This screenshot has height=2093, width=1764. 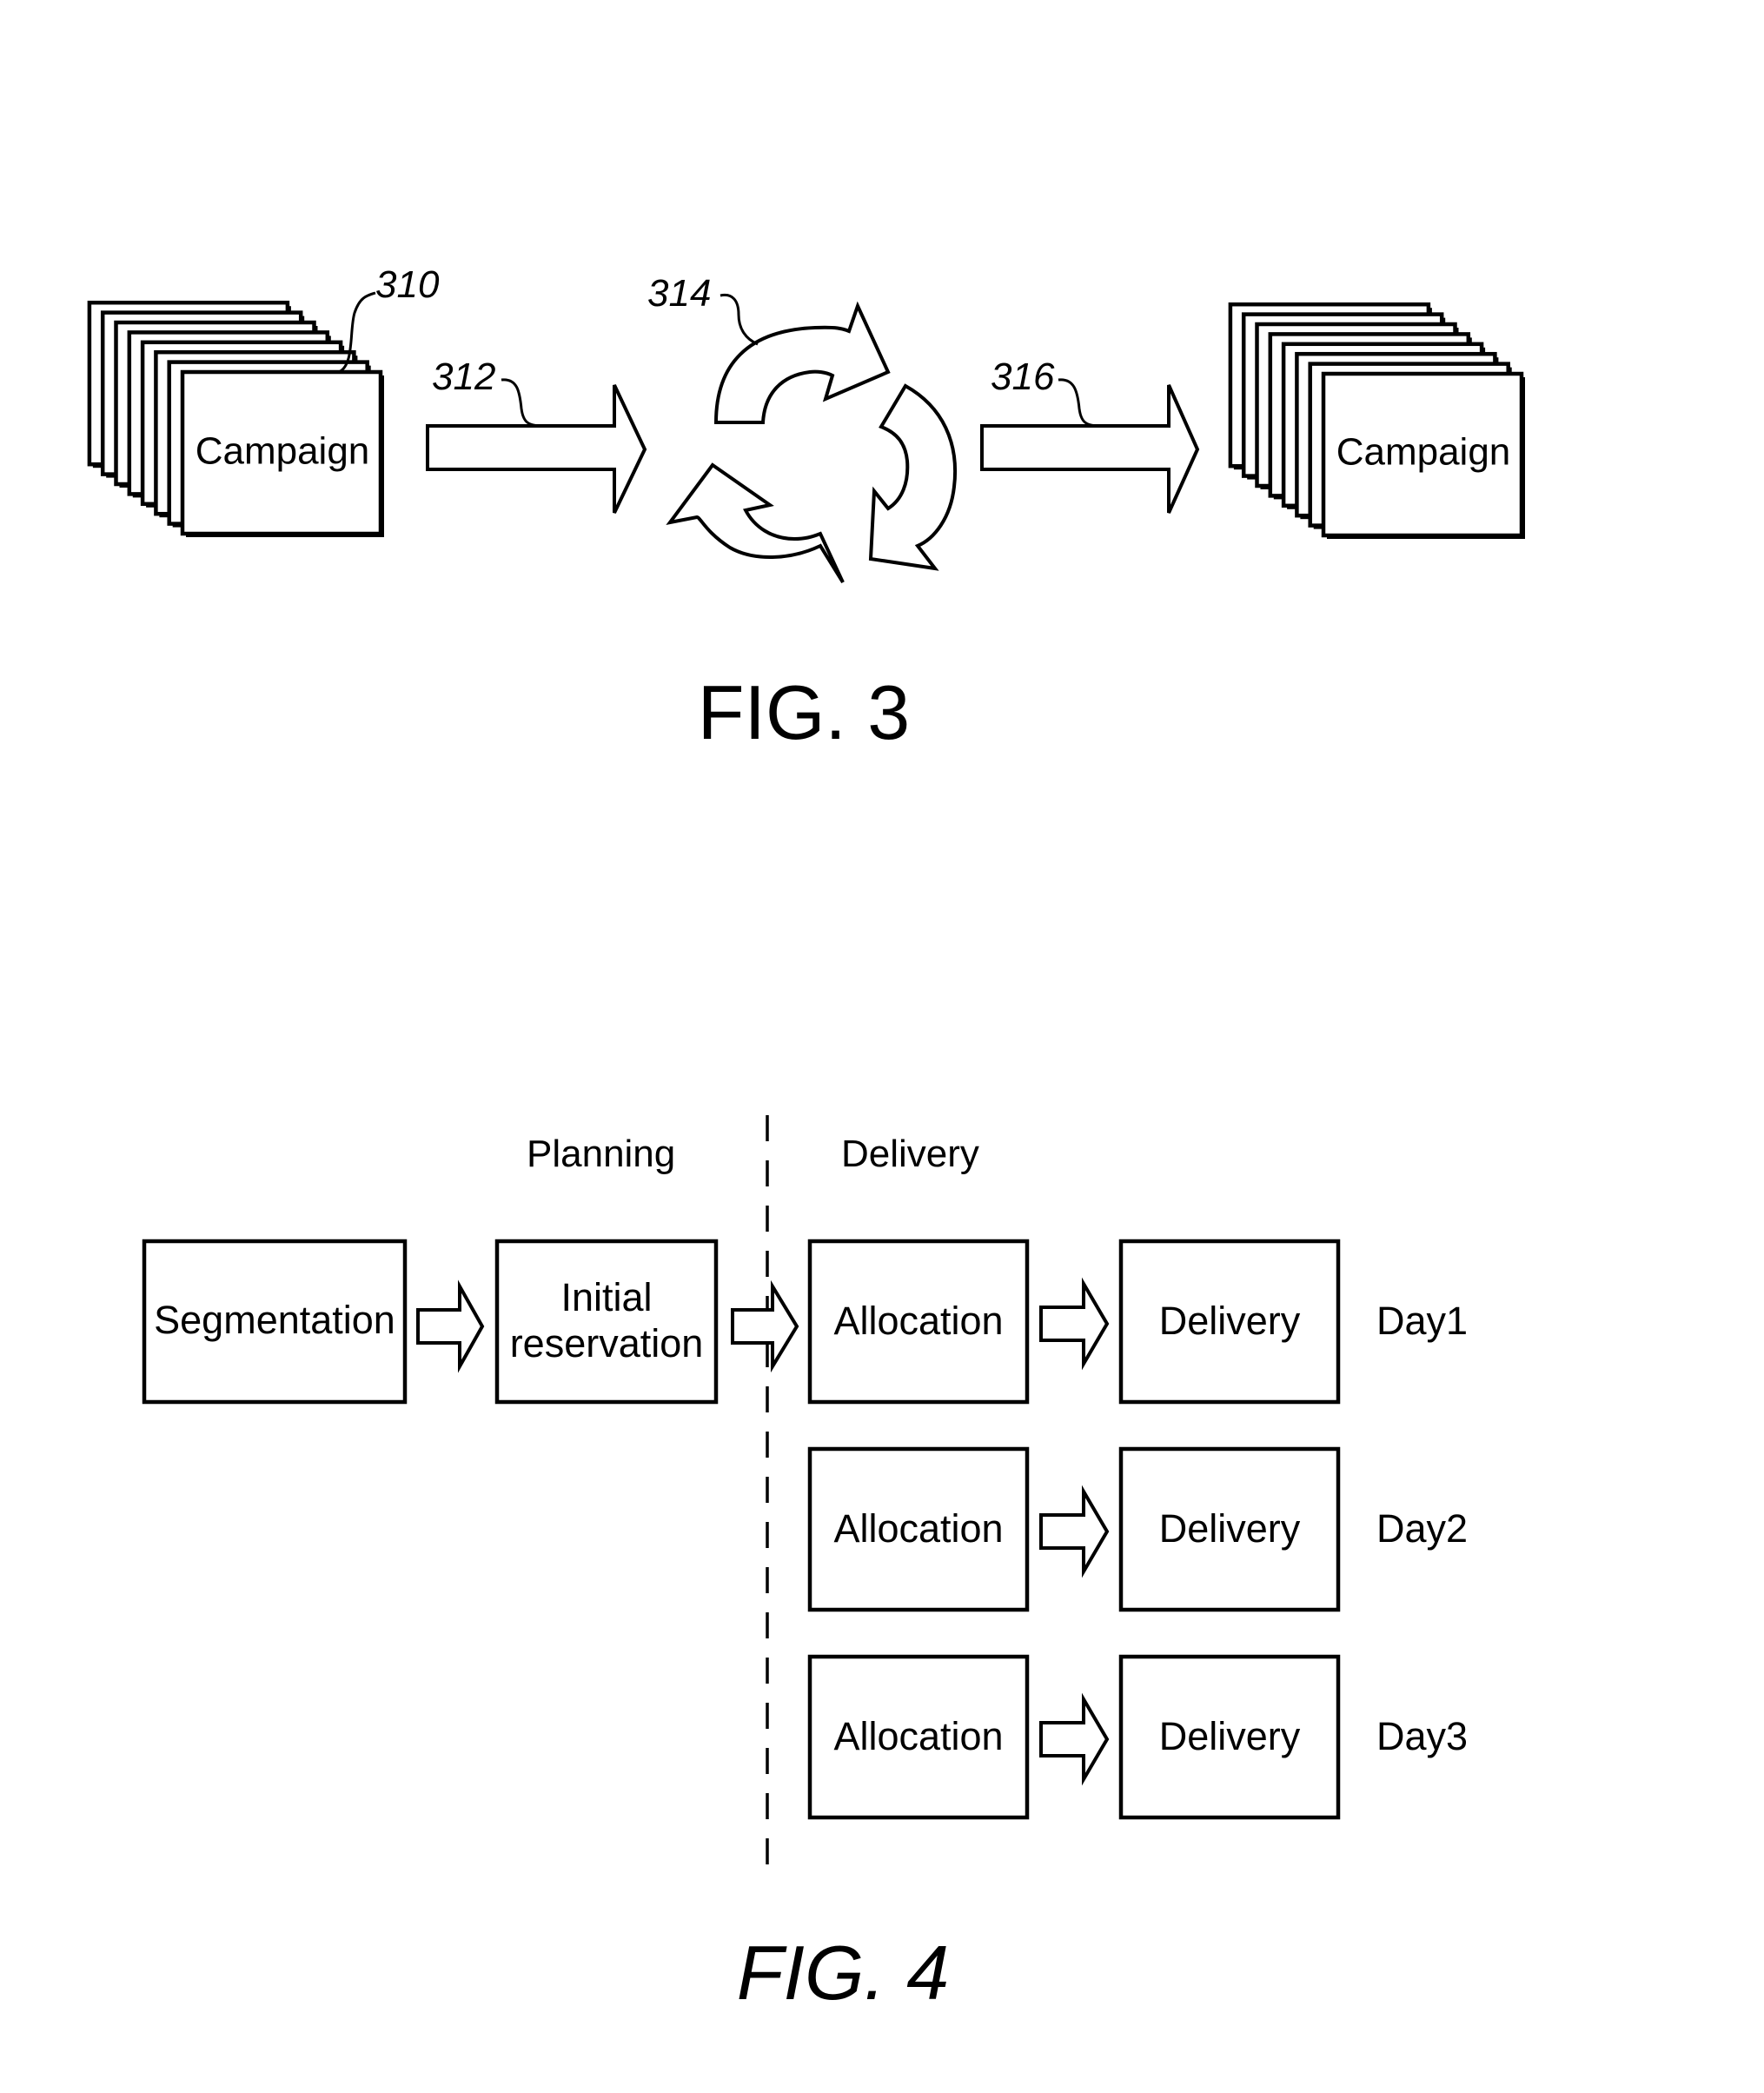 I want to click on segmentation-label: Segmentation, so click(x=274, y=1320).